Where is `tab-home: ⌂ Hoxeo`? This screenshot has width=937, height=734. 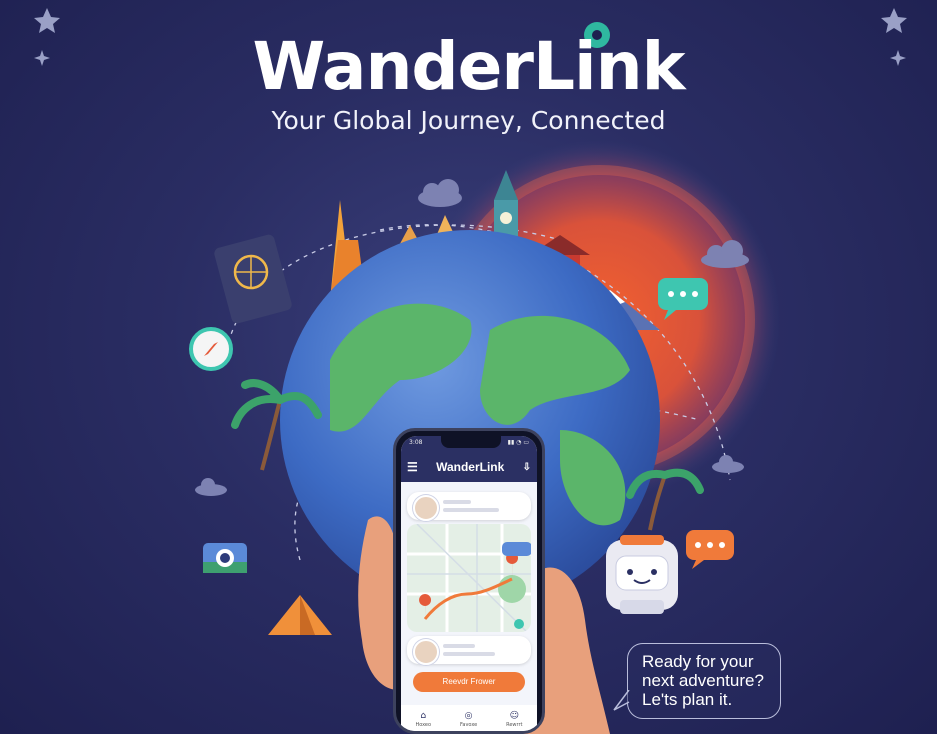
tab-home: ⌂ Hoxeo is located at coordinates (423, 719).